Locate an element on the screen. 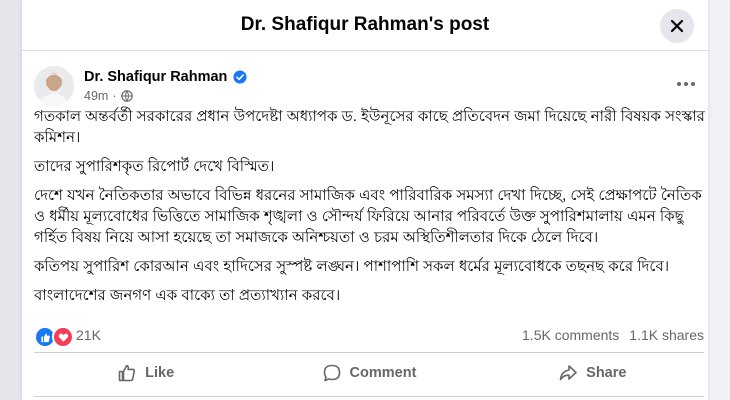 The image size is (730, 400). thumbs-up-icon is located at coordinates (127, 373).